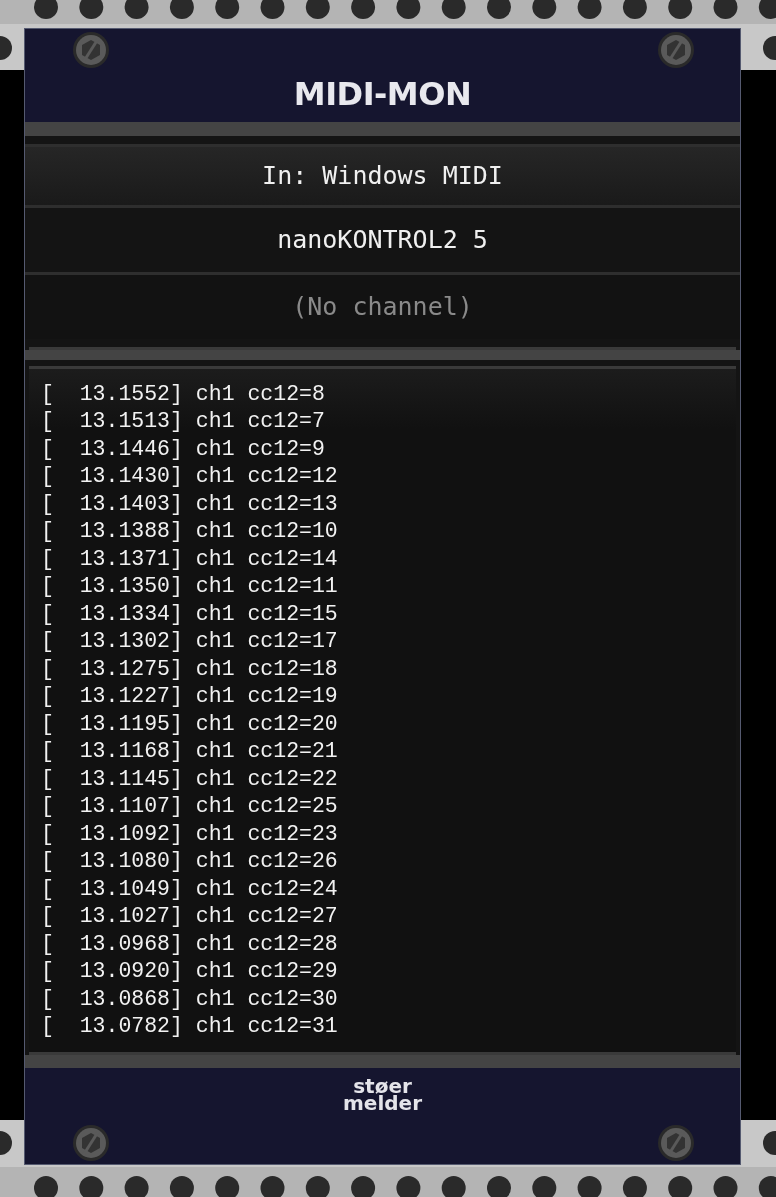 The height and width of the screenshot is (1197, 776). What do you see at coordinates (190, 532) in the screenshot?
I see `log-line: [ 13.1388] ch1 cc12=10` at bounding box center [190, 532].